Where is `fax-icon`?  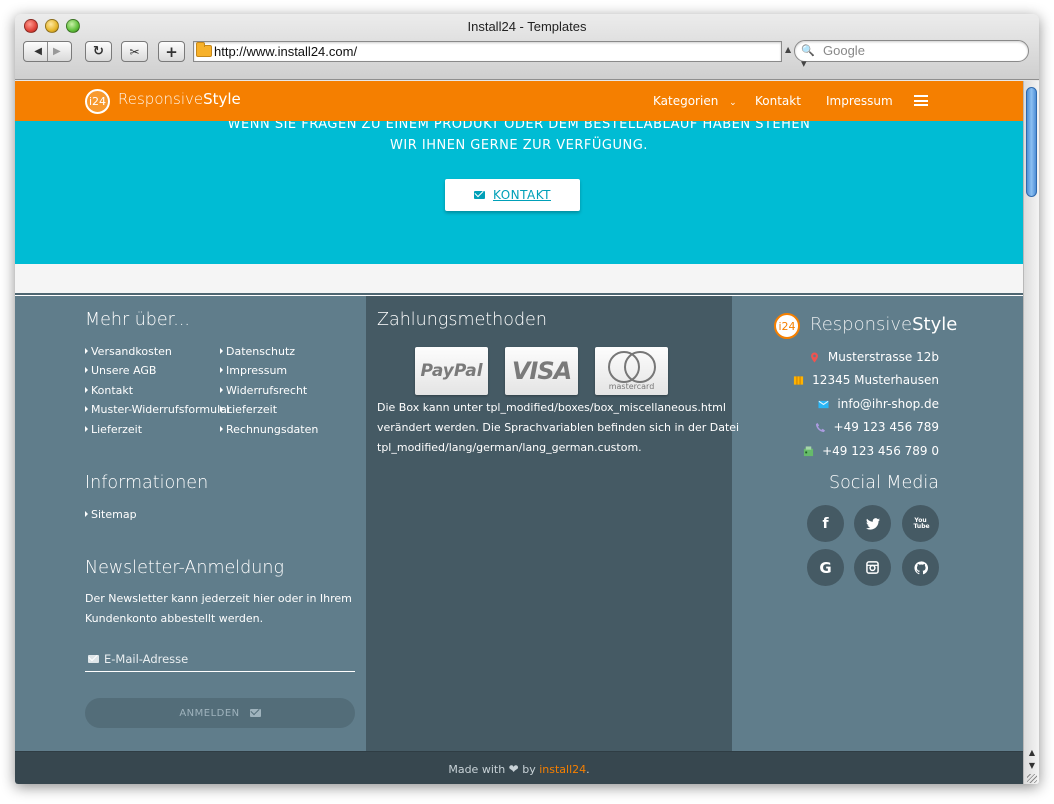
fax-icon is located at coordinates (808, 450).